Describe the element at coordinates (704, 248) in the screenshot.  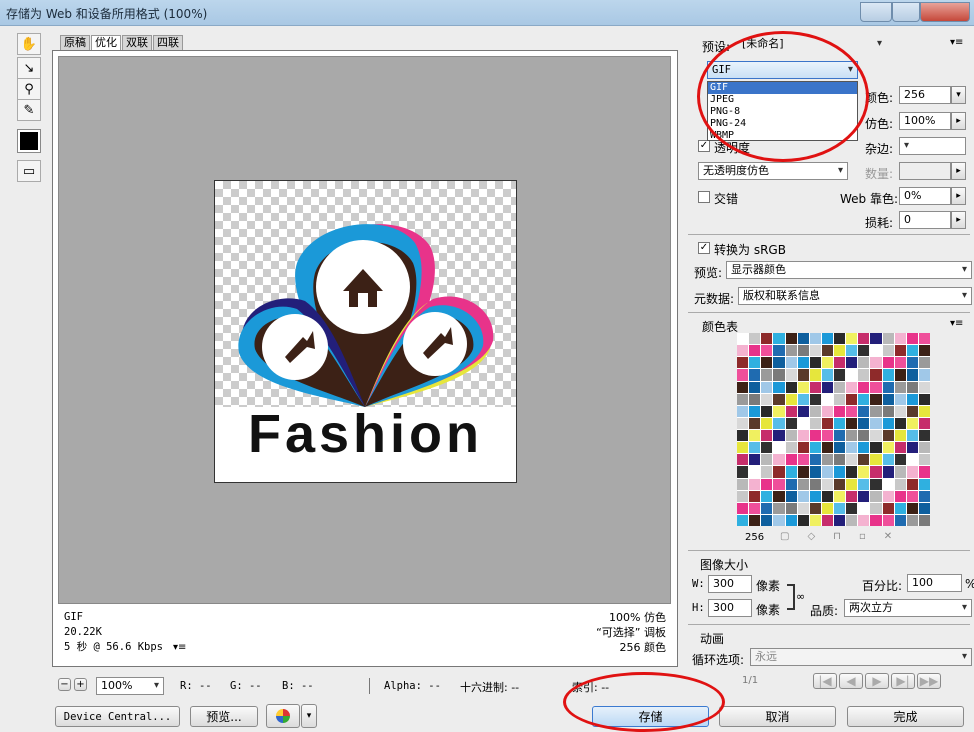
I see `convert-srgb-checkbox: ✓` at that location.